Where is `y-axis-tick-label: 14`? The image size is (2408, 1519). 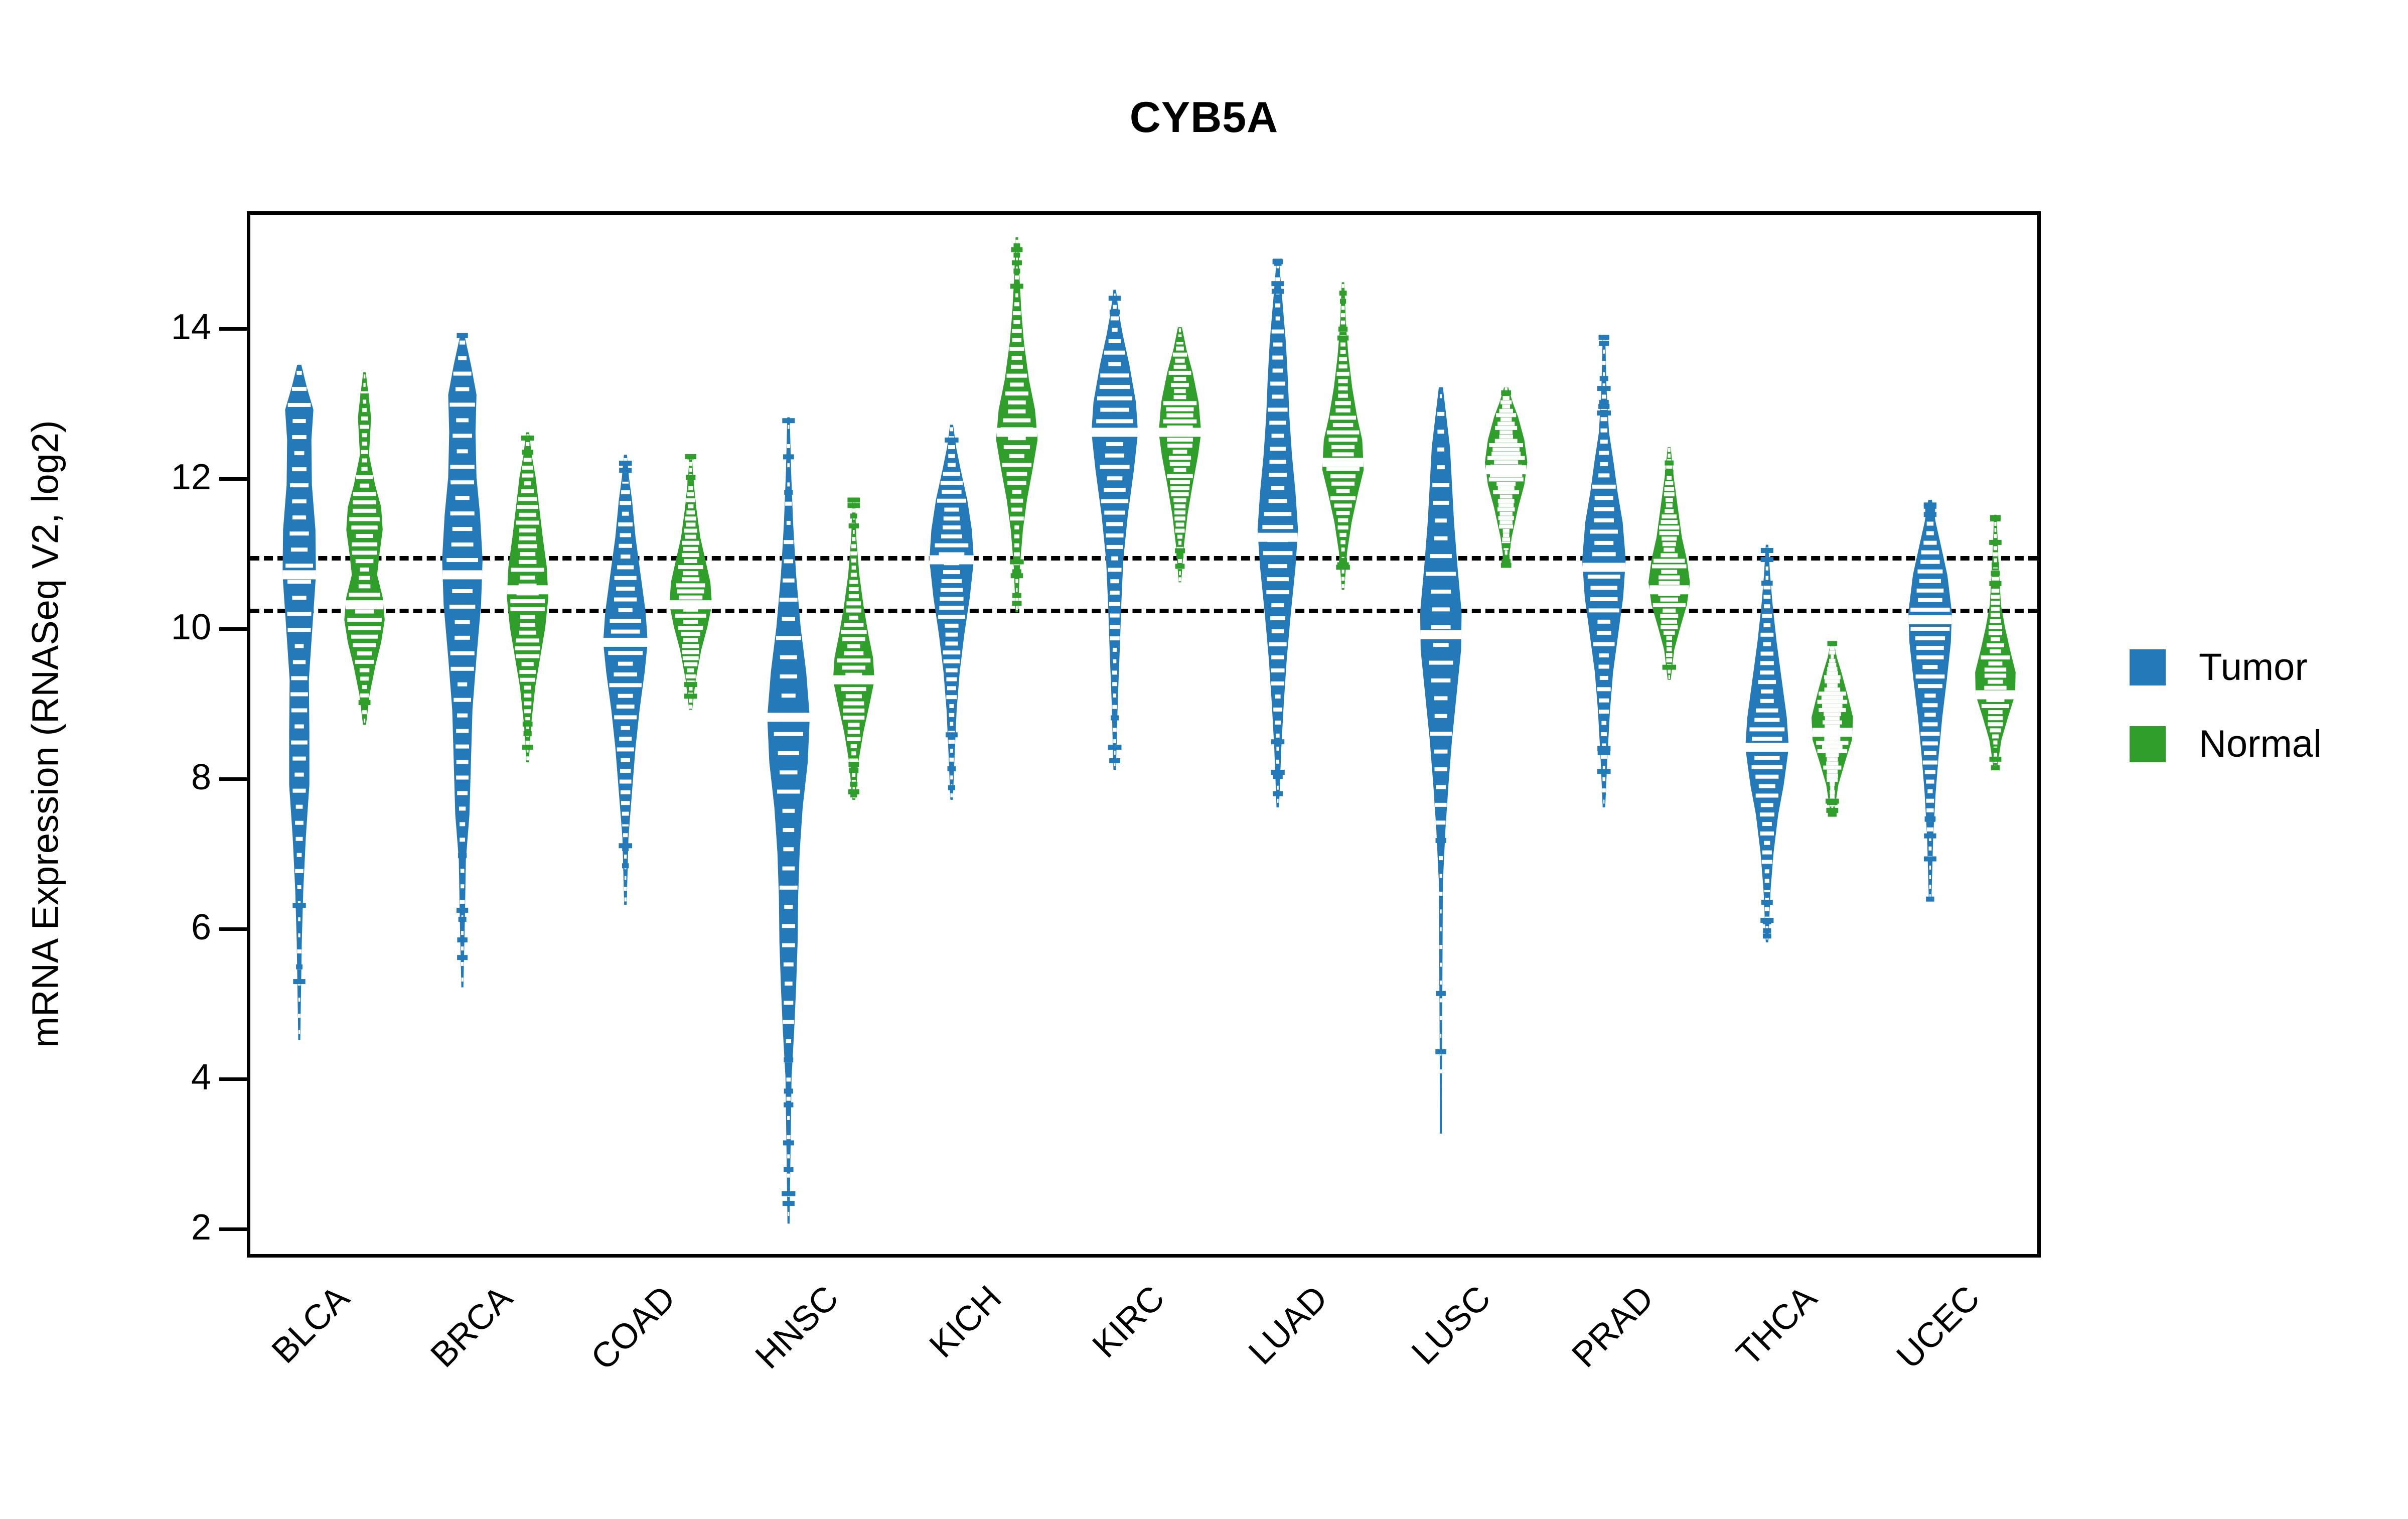 y-axis-tick-label: 14 is located at coordinates (191, 327).